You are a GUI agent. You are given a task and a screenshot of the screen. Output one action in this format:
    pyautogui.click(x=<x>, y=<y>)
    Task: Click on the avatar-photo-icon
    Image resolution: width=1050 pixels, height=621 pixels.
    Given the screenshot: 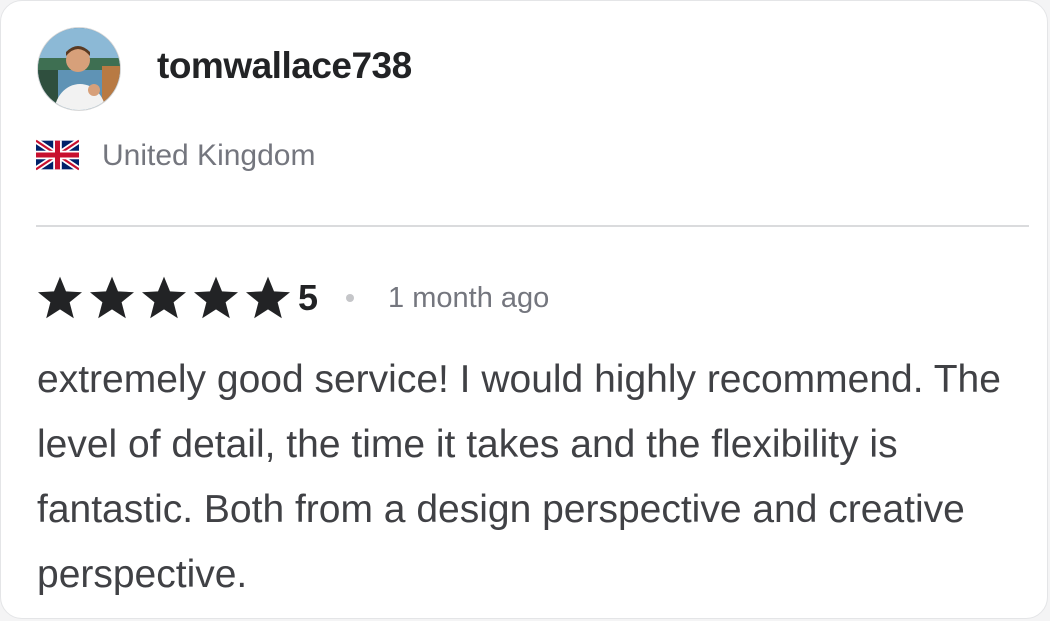 What is the action you would take?
    pyautogui.click(x=79, y=69)
    